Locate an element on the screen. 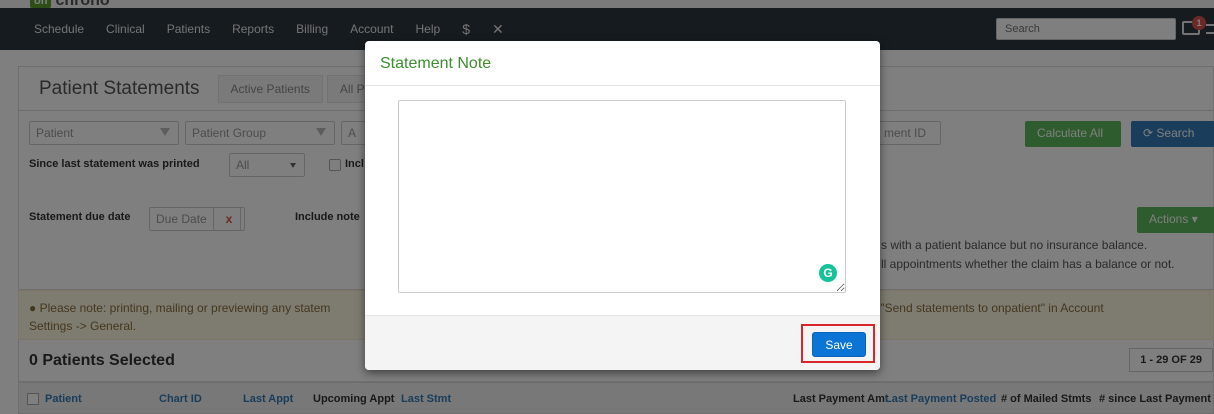 This screenshot has height=414, width=1214. modal-title: Statement Note is located at coordinates (436, 63).